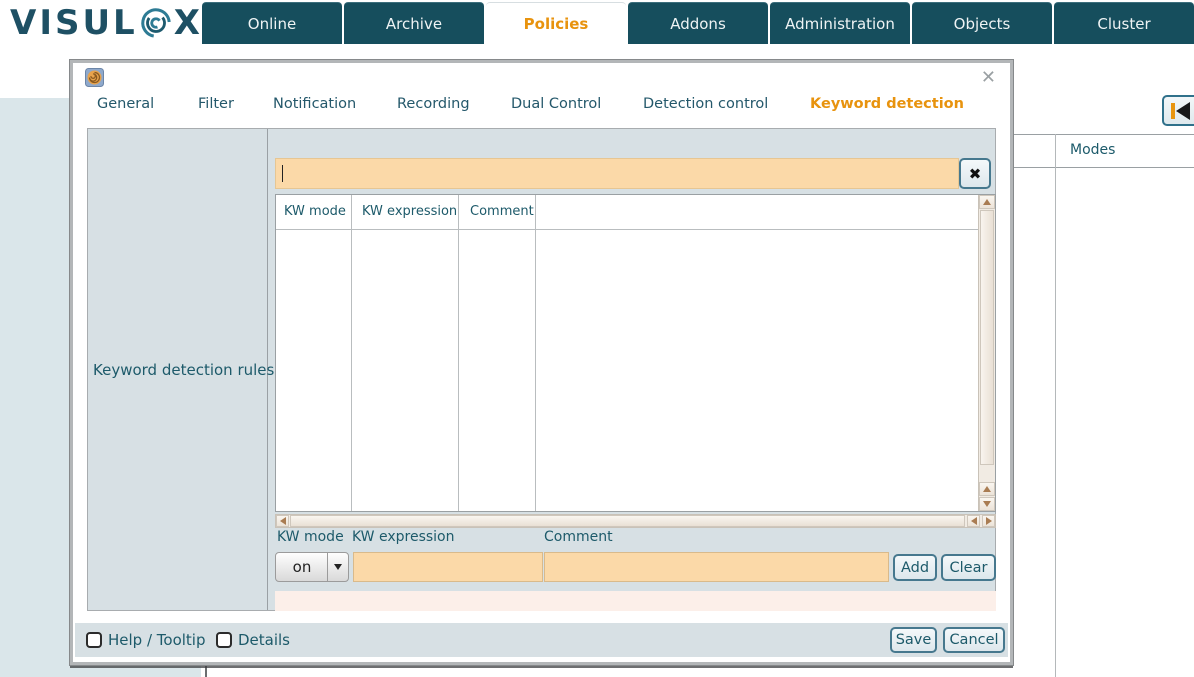 The image size is (1194, 677). I want to click on column-header-kw-expression: KW expression, so click(410, 211).